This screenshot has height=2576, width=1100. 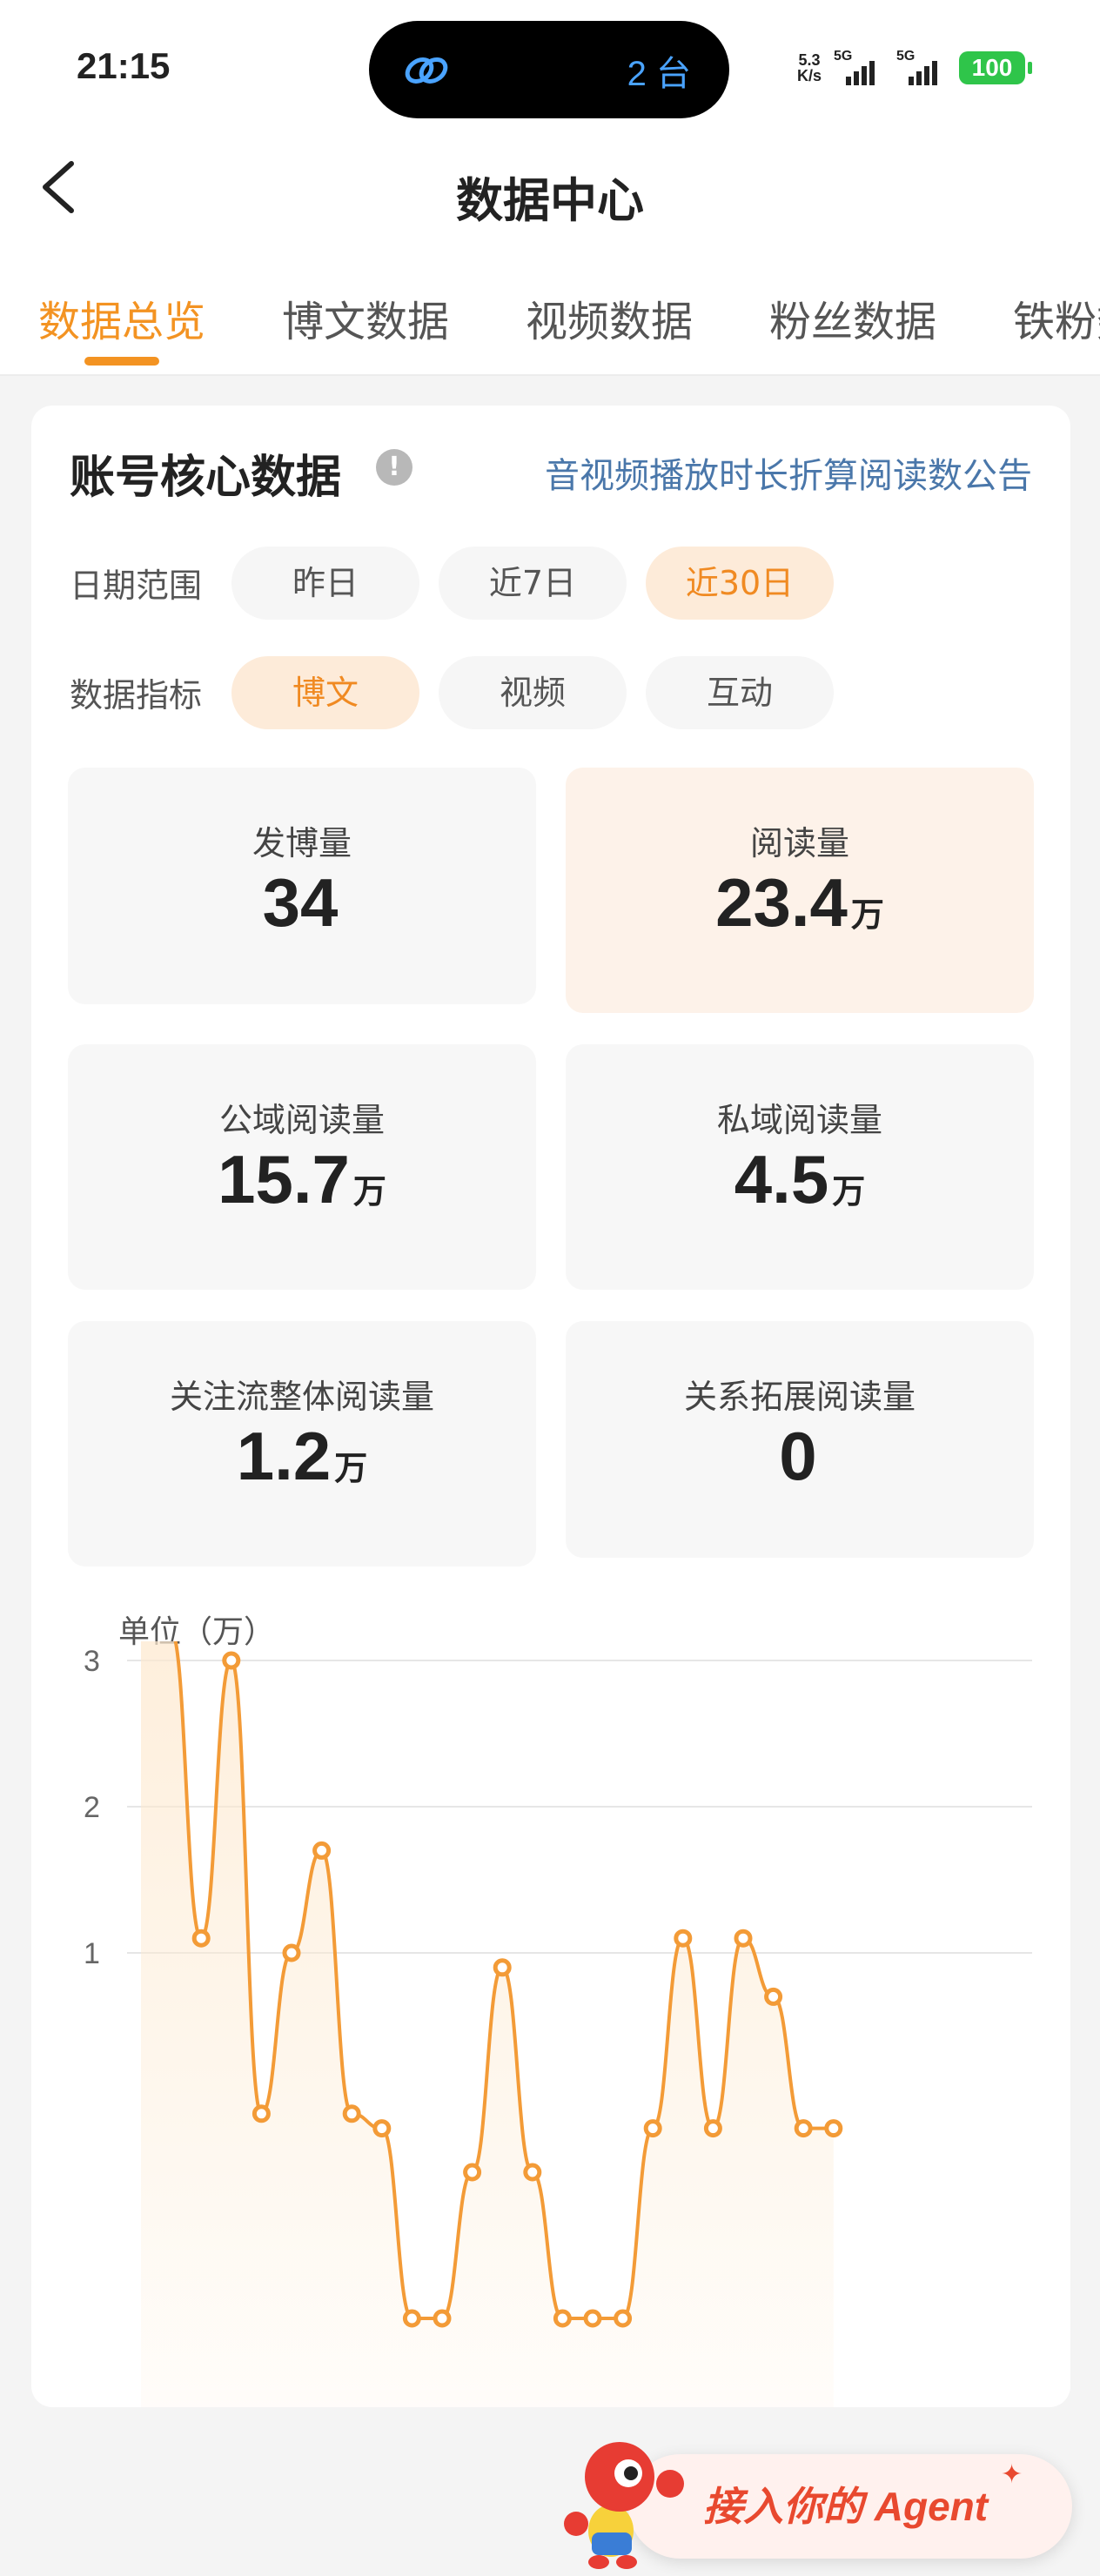 What do you see at coordinates (325, 693) in the screenshot?
I see `metric-chip-posts: 博文` at bounding box center [325, 693].